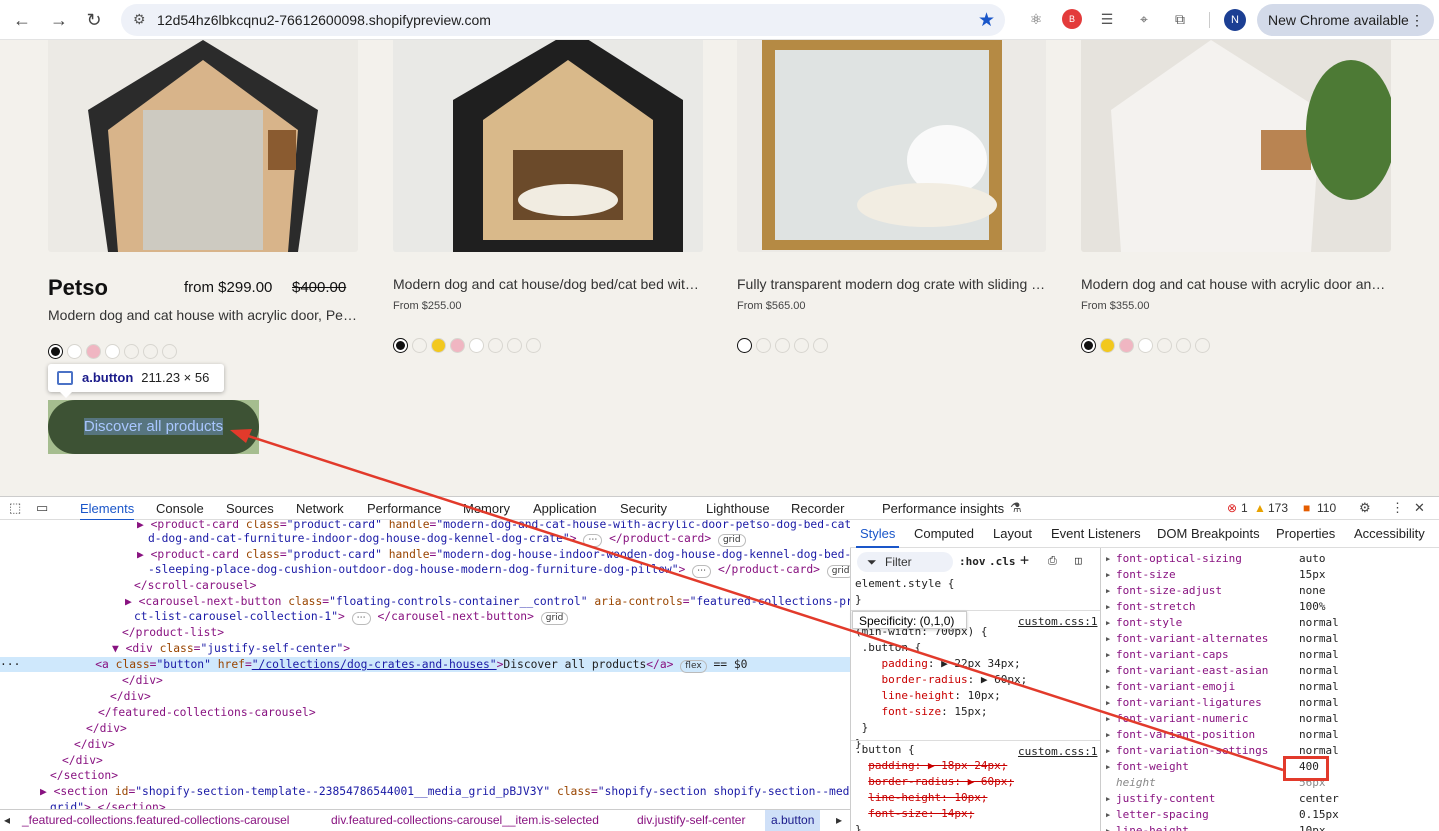 Image resolution: width=1439 pixels, height=831 pixels. What do you see at coordinates (1072, 19) in the screenshot?
I see `extension-red-icon: B` at bounding box center [1072, 19].